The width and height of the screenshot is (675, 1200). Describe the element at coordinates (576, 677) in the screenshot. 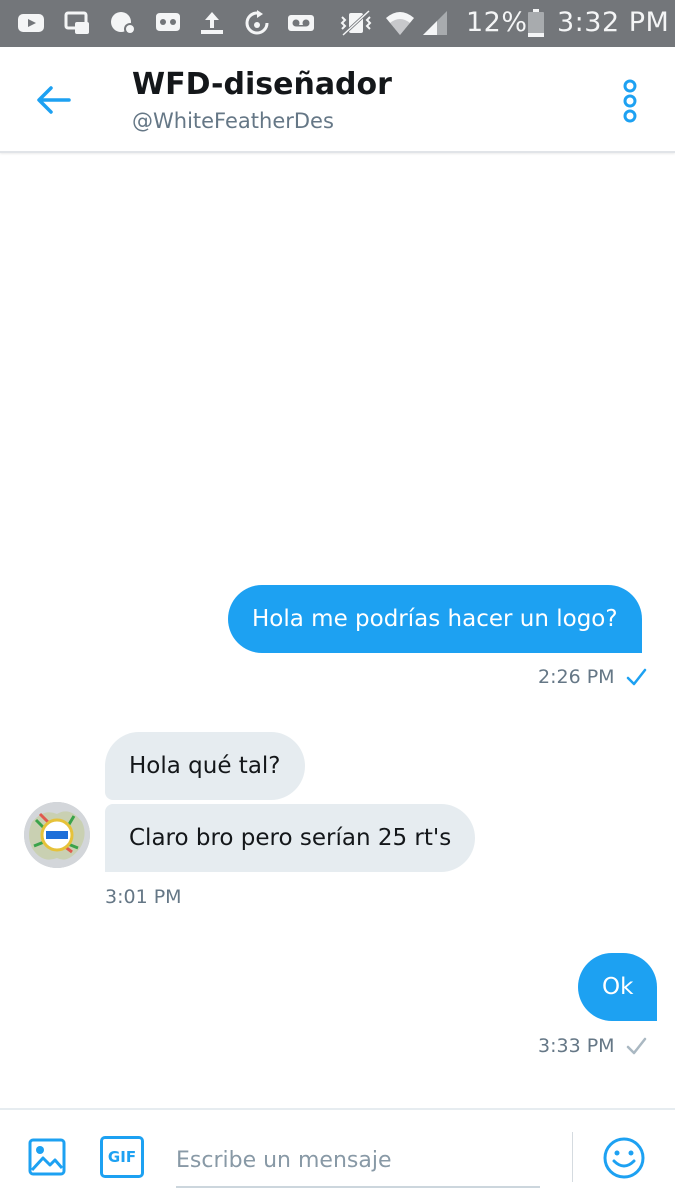

I see `message-time: 2:26 PM` at that location.